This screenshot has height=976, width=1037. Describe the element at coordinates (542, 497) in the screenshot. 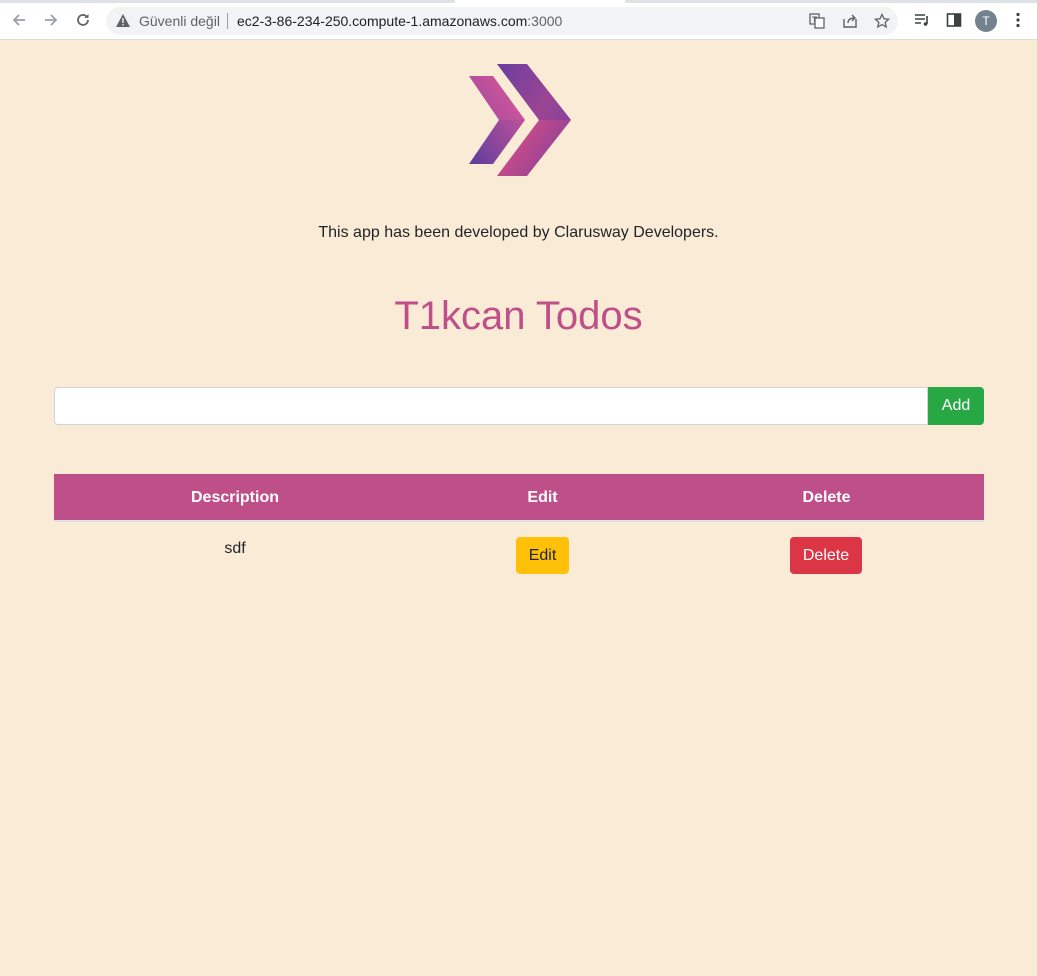

I see `column-header-edit: Edit` at that location.